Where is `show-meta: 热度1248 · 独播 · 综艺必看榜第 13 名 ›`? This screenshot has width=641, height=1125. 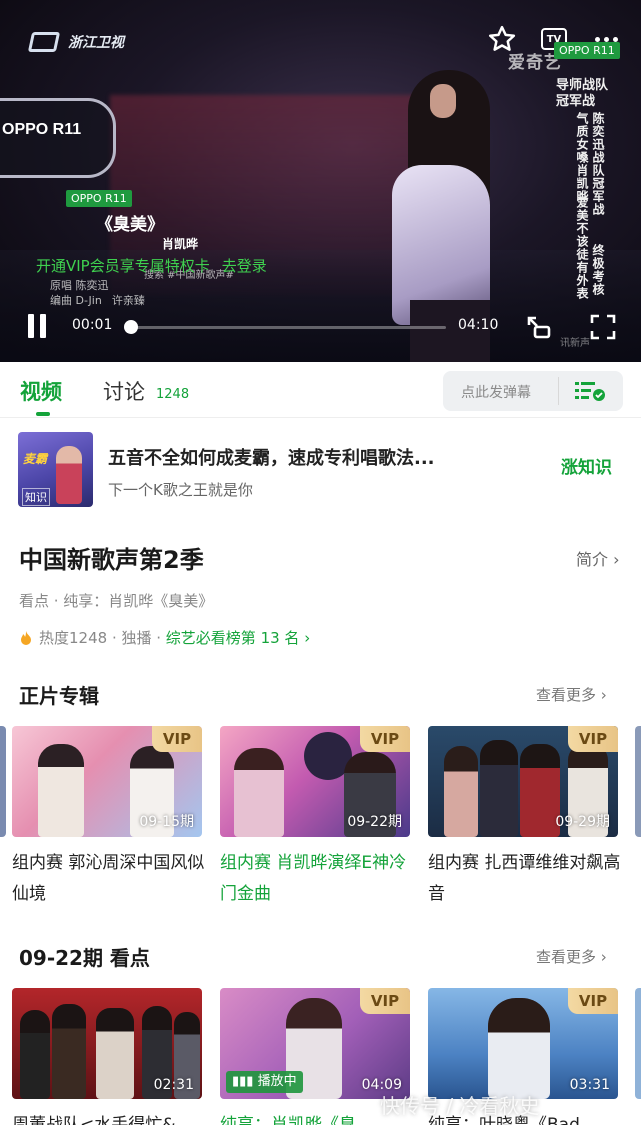
show-meta: 热度1248 · 独播 · 综艺必看榜第 13 名 › is located at coordinates (164, 637).